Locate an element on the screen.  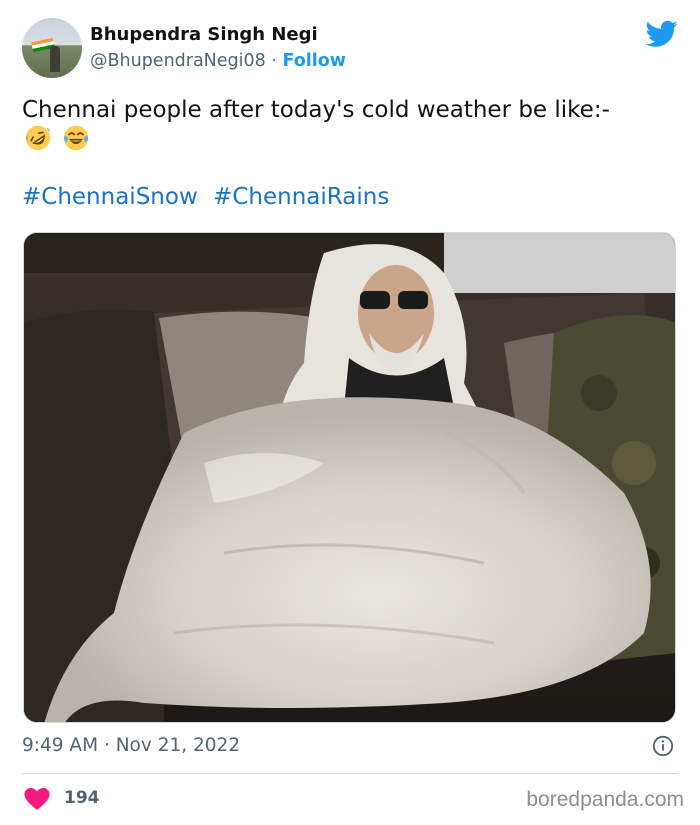
twitter-bird-icon is located at coordinates (662, 34).